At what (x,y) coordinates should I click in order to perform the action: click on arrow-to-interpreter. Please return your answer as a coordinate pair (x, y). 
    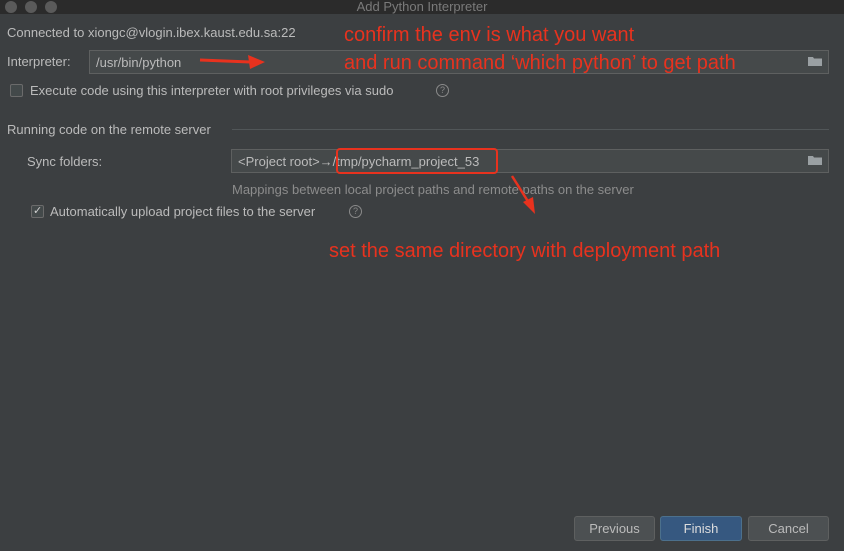
    Looking at the image, I should click on (225, 61).